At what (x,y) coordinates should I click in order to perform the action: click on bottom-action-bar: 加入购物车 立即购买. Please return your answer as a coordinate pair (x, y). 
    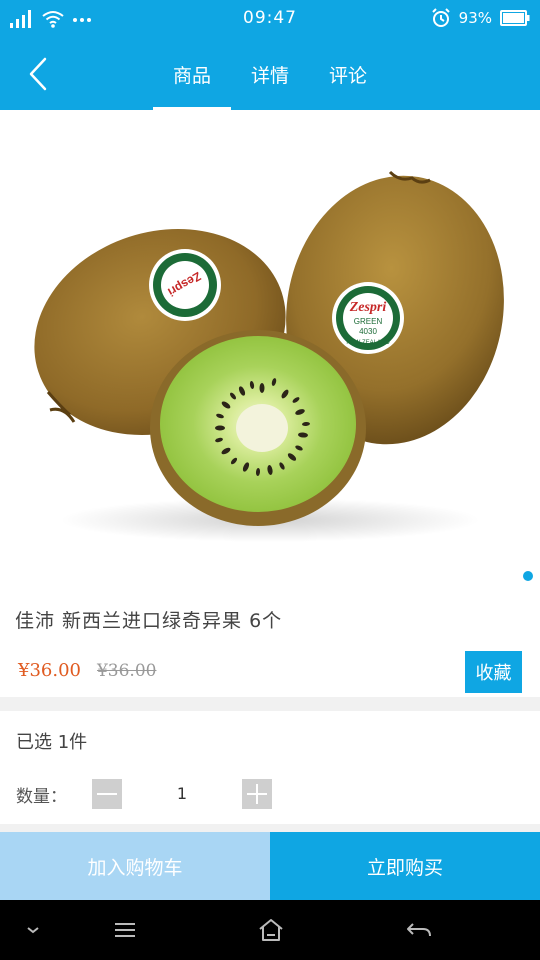
    Looking at the image, I should click on (270, 866).